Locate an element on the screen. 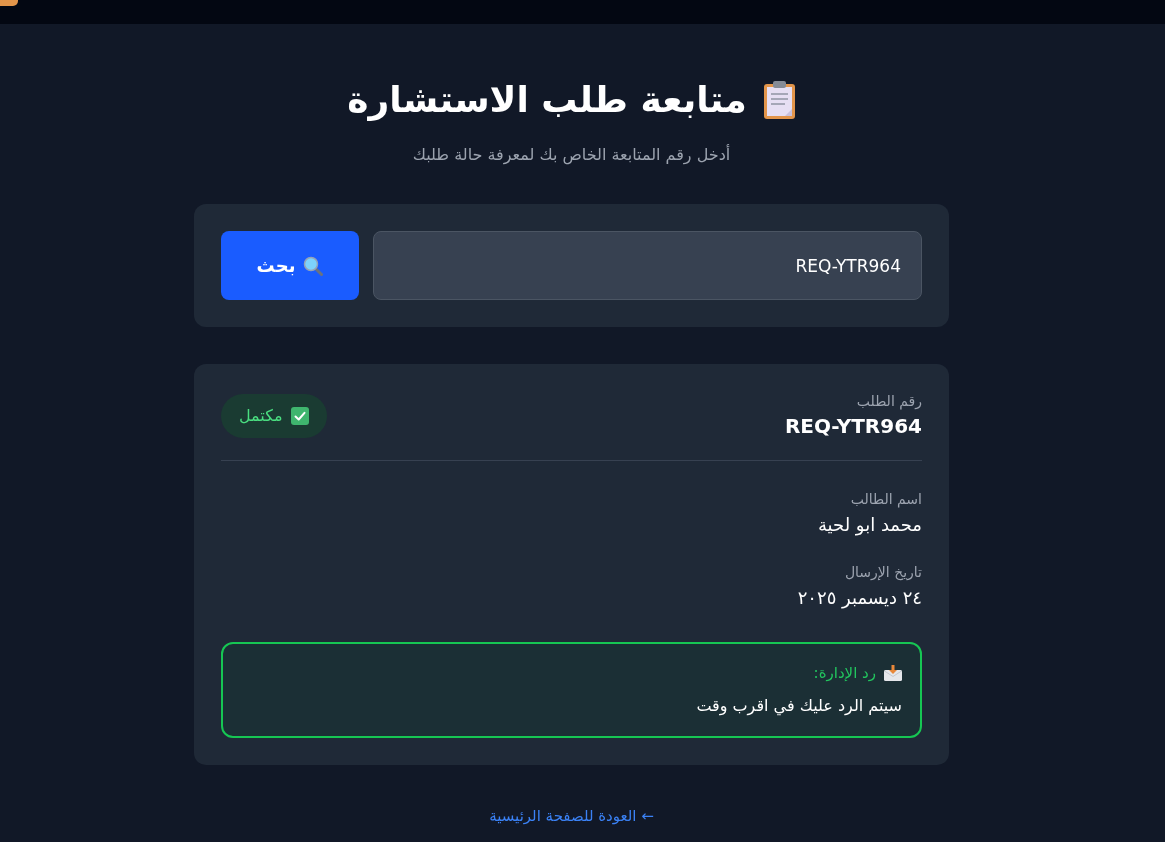  back-link: ← العودة للصفحة الرئيسية is located at coordinates (571, 816).